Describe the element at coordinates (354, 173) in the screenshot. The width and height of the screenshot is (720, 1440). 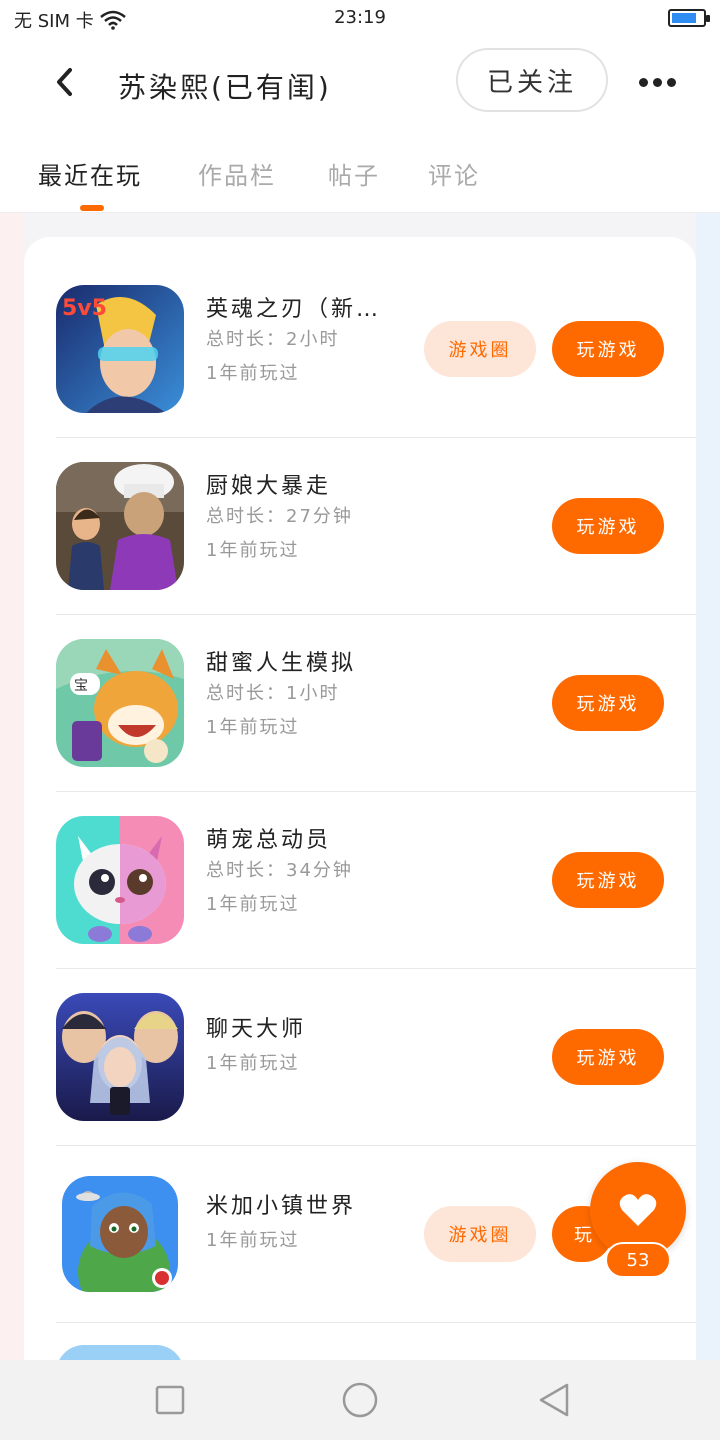
I see `tab-posts: 帖子` at that location.